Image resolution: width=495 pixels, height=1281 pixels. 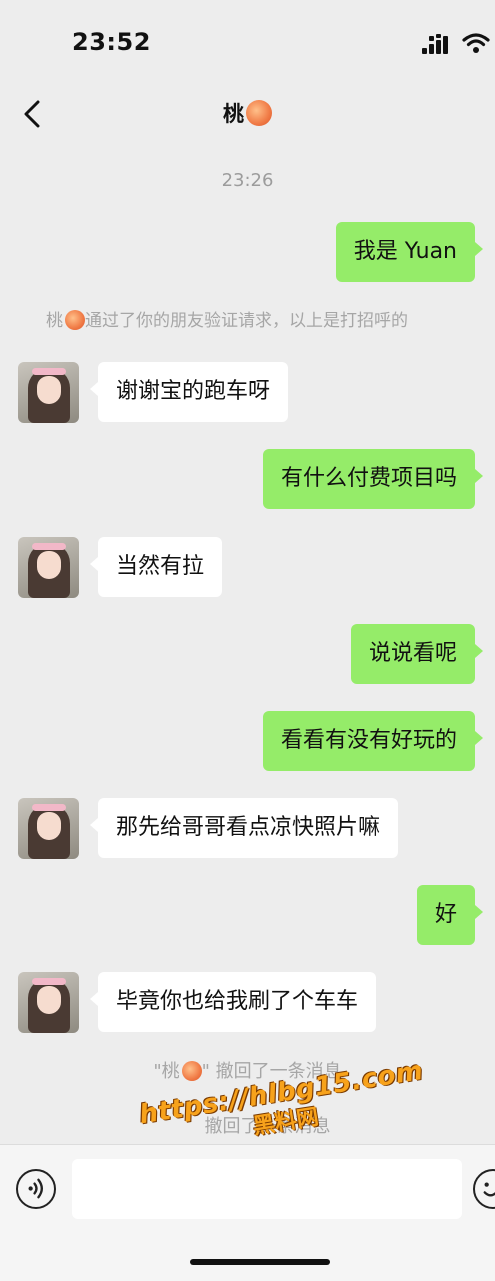 I want to click on message-bubble-outgoing: 看看有没有好玩的, so click(x=373, y=741).